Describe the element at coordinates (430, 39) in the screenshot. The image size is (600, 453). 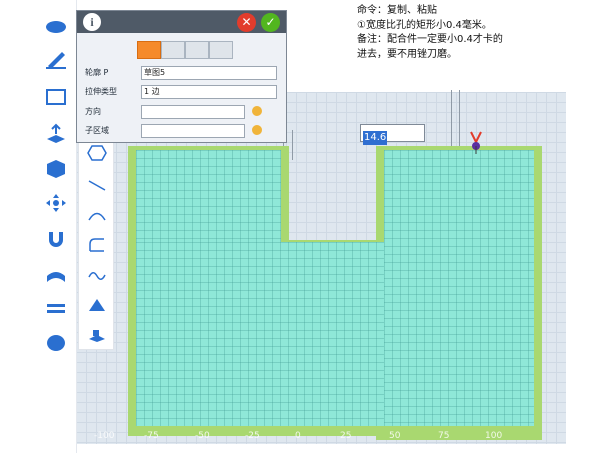
I see `note-line: 备注：配合件一定要小0.4才卡的` at that location.